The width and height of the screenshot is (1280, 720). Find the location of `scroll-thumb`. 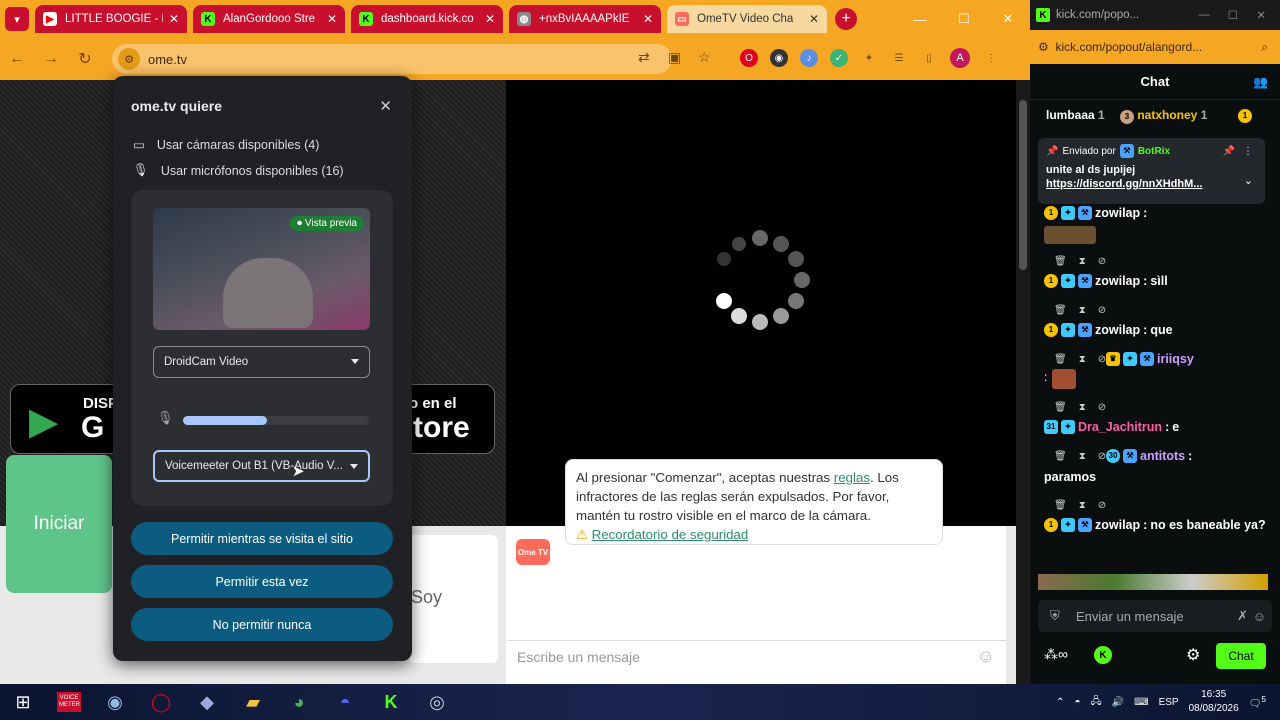

scroll-thumb is located at coordinates (1023, 185).